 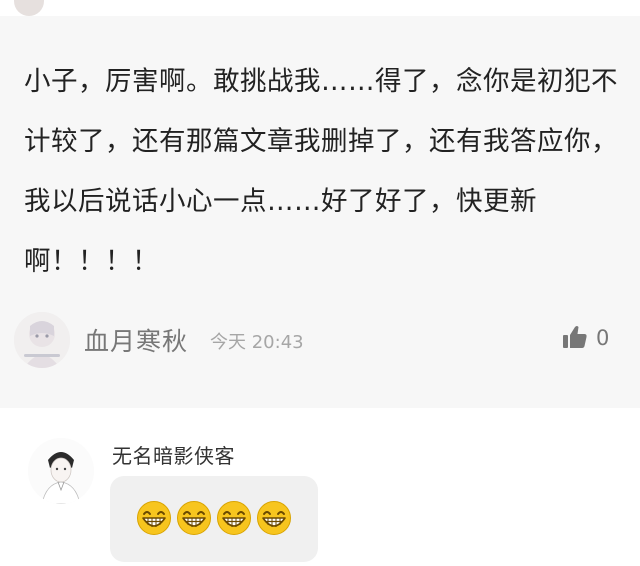 What do you see at coordinates (603, 338) in the screenshot?
I see `like-count: 0` at bounding box center [603, 338].